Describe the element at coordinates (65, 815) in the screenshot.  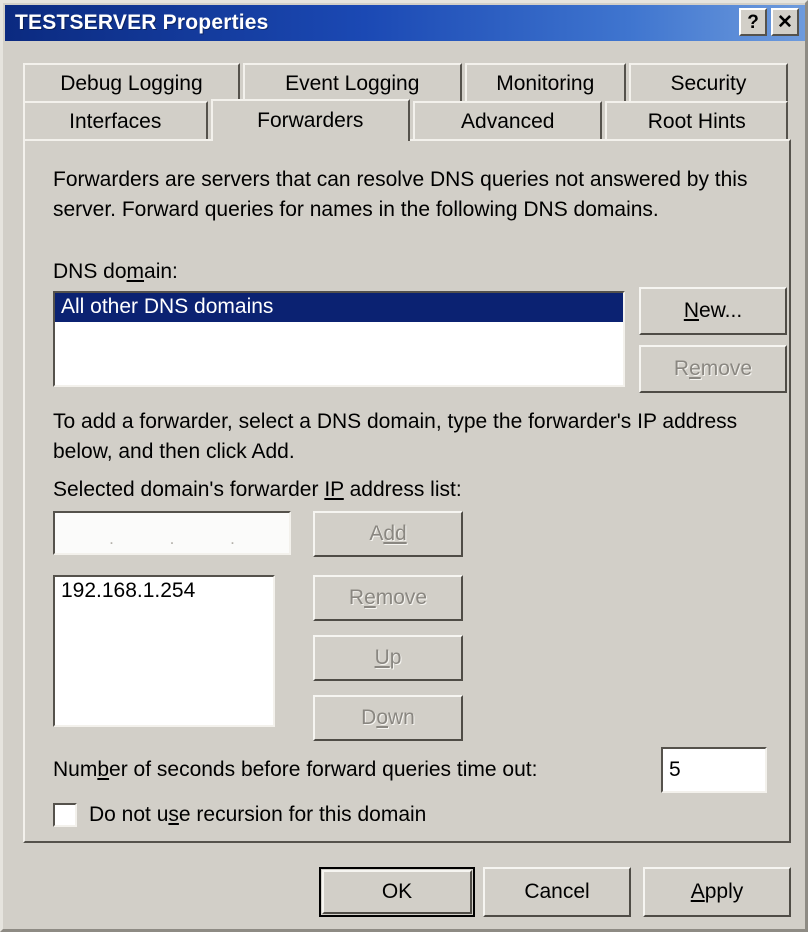
I see `no-recursion-checkbox` at that location.